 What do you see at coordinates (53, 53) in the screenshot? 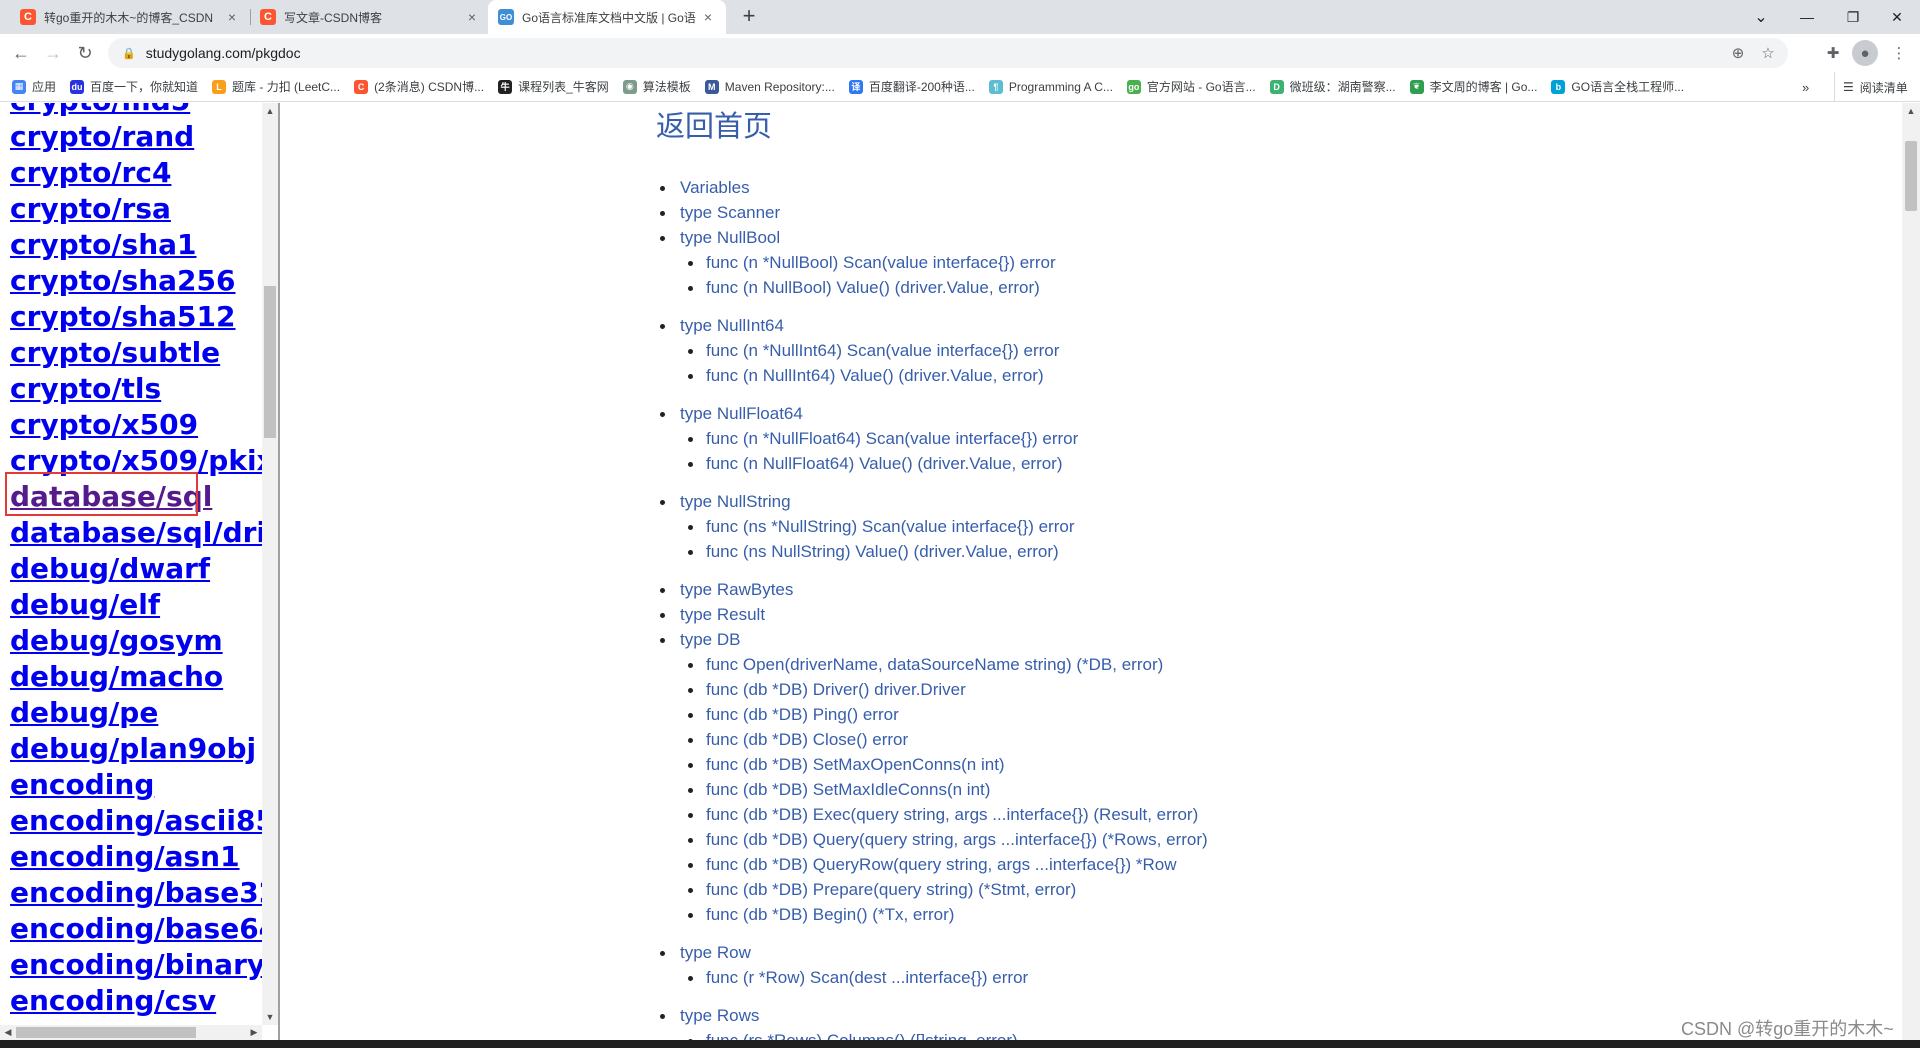
I see `forward-arrow-icon: →` at bounding box center [53, 53].